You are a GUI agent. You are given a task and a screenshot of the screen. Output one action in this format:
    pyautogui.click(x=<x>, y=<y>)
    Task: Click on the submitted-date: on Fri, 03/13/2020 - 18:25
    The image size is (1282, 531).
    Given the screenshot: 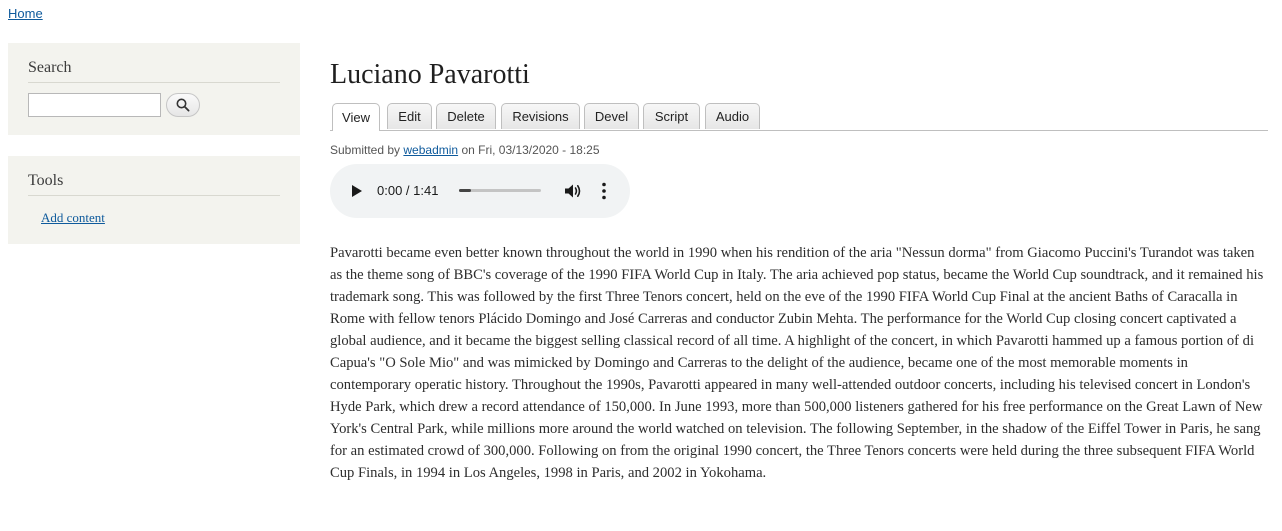 What is the action you would take?
    pyautogui.click(x=530, y=150)
    